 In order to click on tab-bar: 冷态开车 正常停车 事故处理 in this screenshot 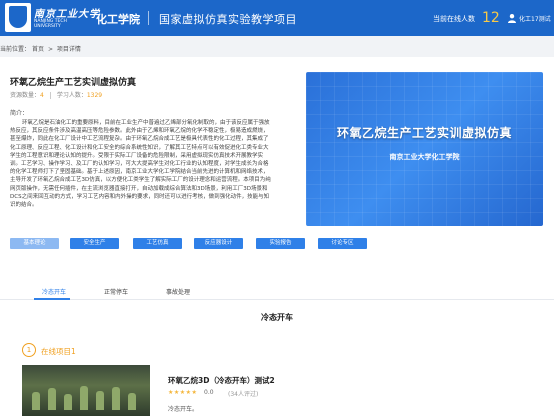, I will do `click(277, 290)`.